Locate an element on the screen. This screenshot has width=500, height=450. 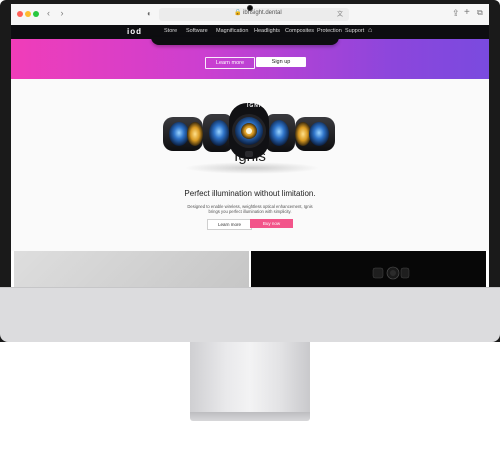
new-tab-icon: + is located at coordinates (467, 12).